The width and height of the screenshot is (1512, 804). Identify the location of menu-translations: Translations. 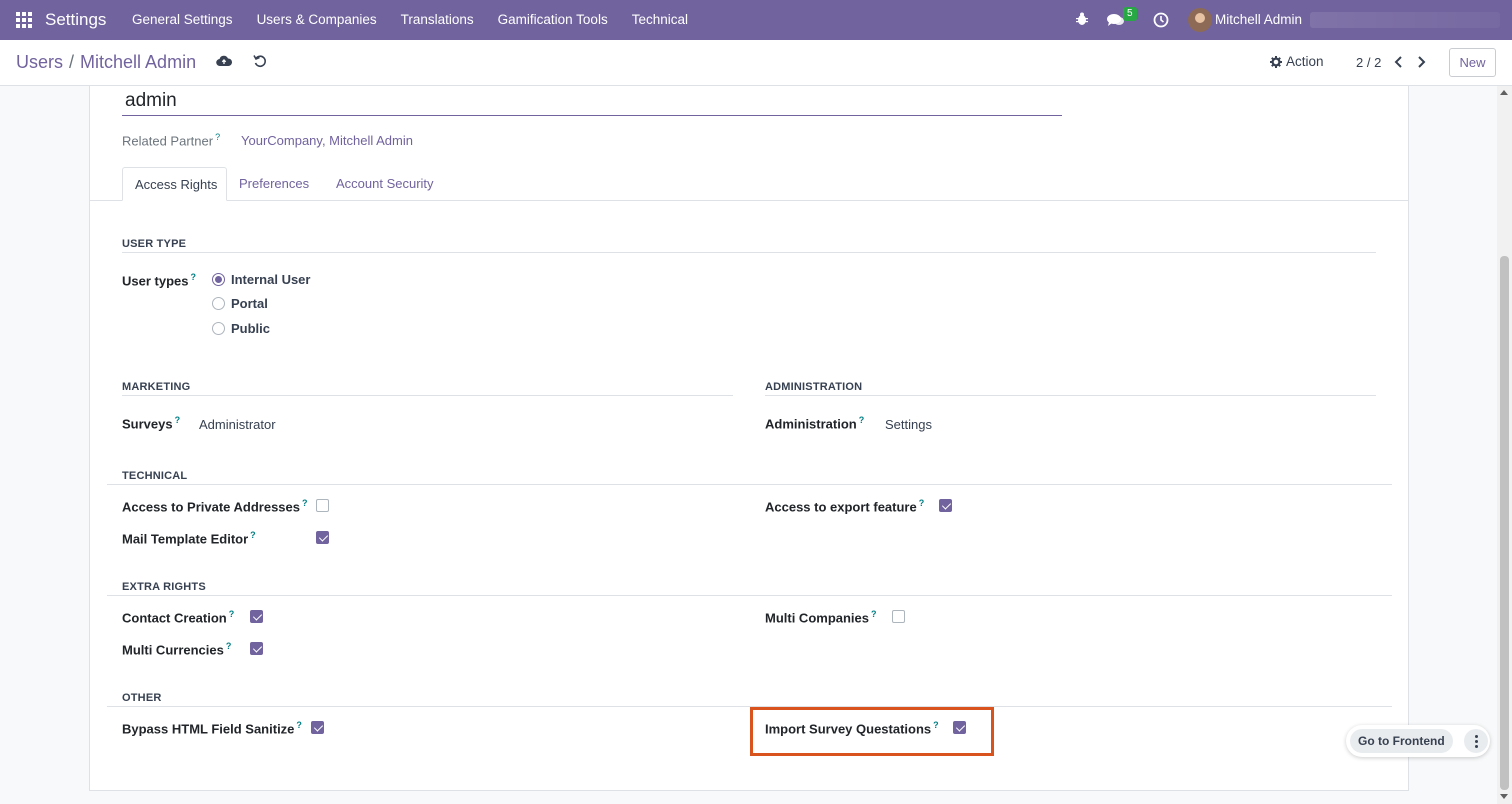
(437, 19).